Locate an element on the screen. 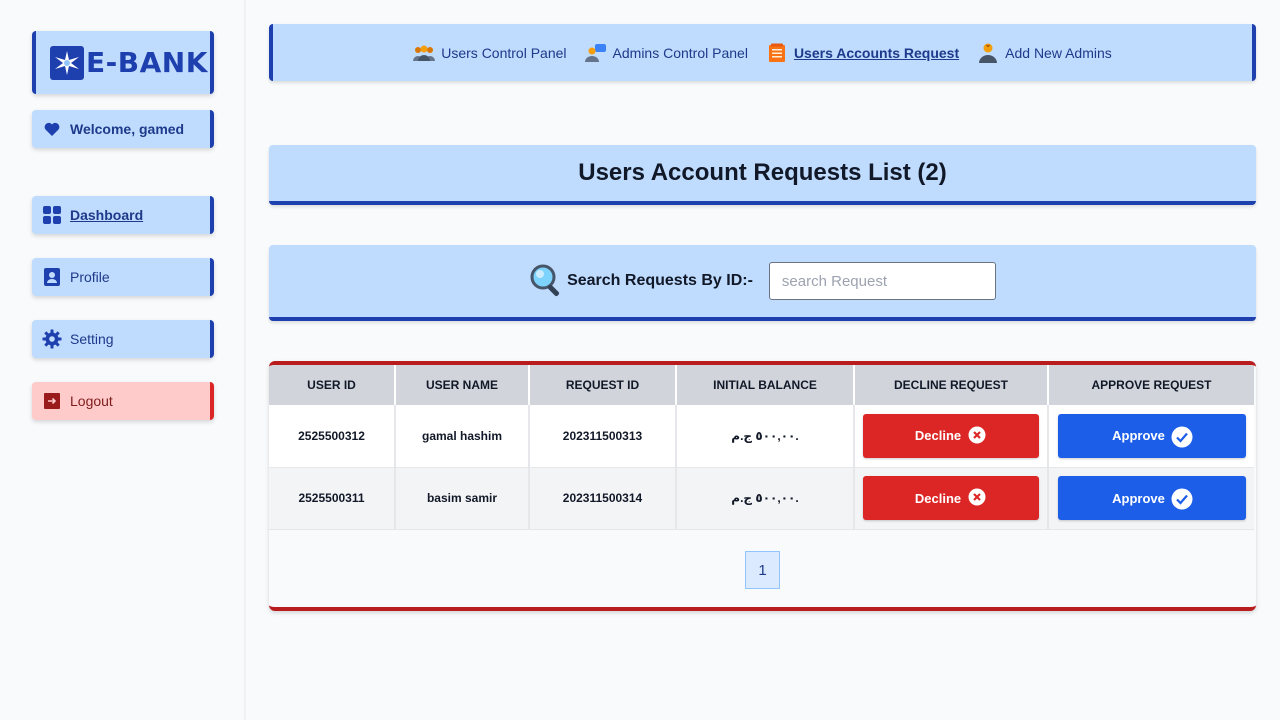 The height and width of the screenshot is (720, 1280). column-header: INITIAL BALANCE is located at coordinates (765, 385).